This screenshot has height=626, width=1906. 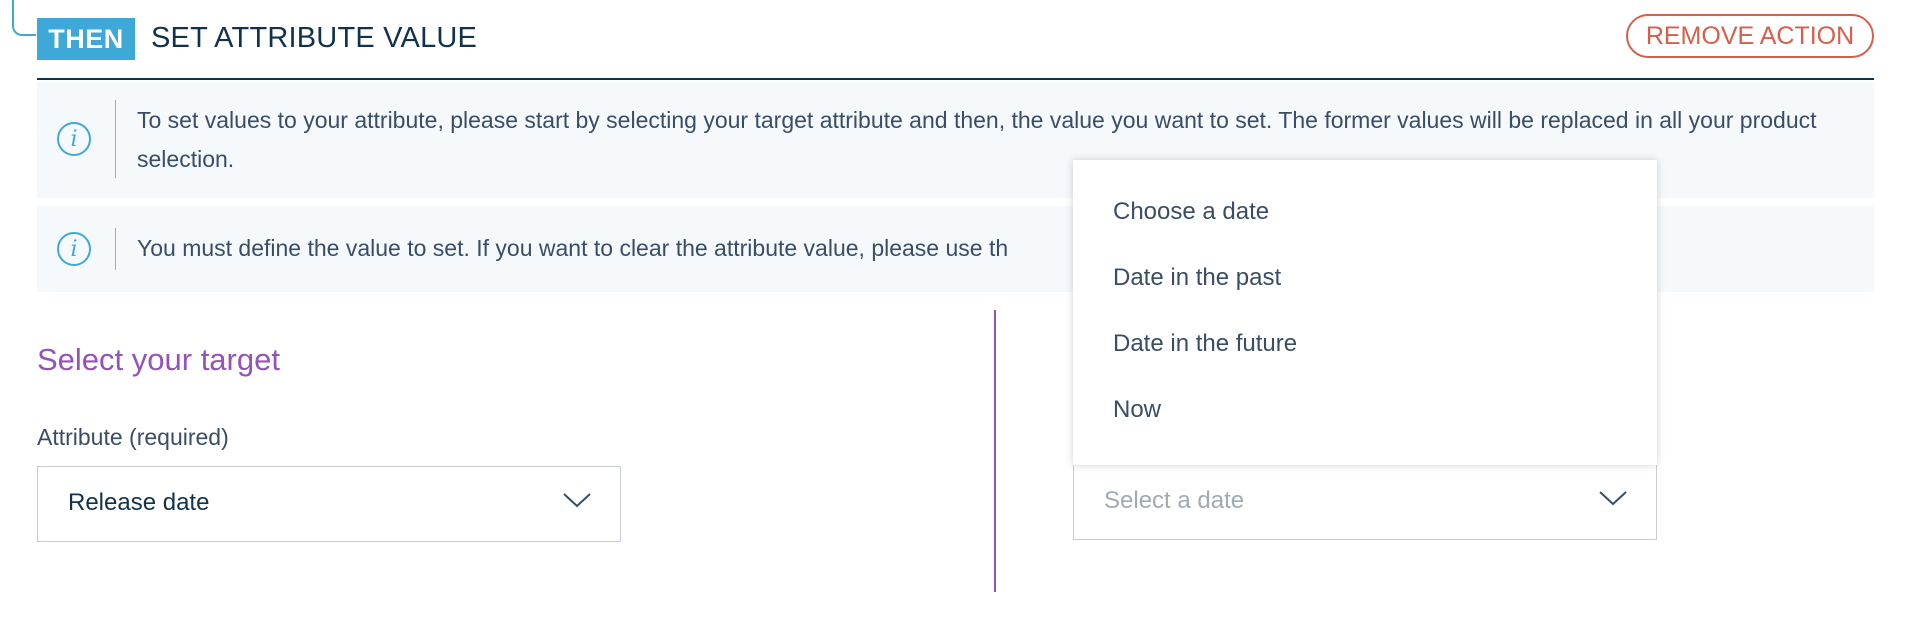 What do you see at coordinates (1191, 212) in the screenshot?
I see `dropdown-option-choose-date: Choose a date` at bounding box center [1191, 212].